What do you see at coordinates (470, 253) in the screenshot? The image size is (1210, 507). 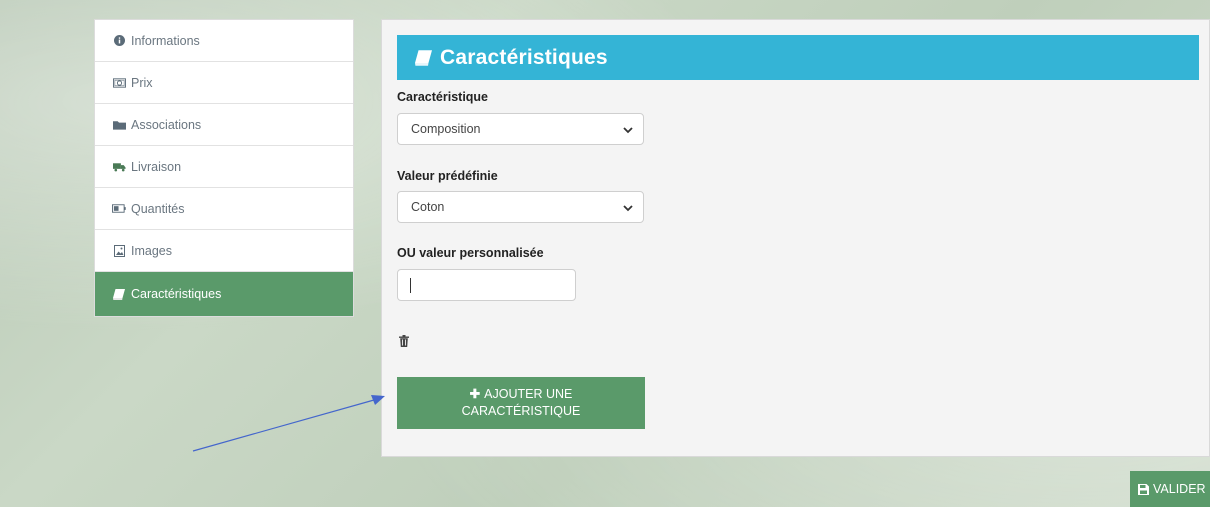 I see `custom-value-label: OU valeur personnalisée` at bounding box center [470, 253].